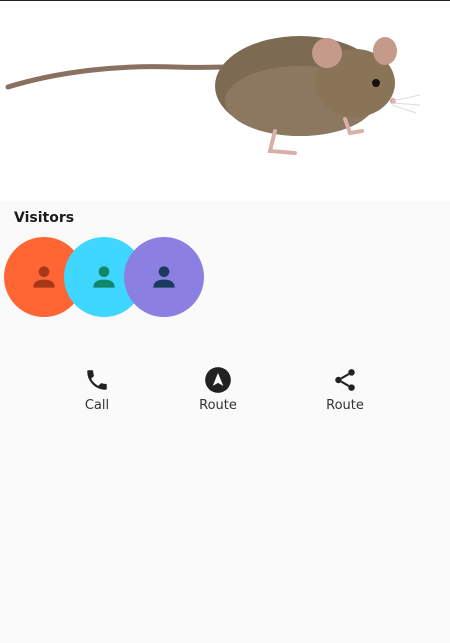  Describe the element at coordinates (97, 405) in the screenshot. I see `call-label: Call` at that location.